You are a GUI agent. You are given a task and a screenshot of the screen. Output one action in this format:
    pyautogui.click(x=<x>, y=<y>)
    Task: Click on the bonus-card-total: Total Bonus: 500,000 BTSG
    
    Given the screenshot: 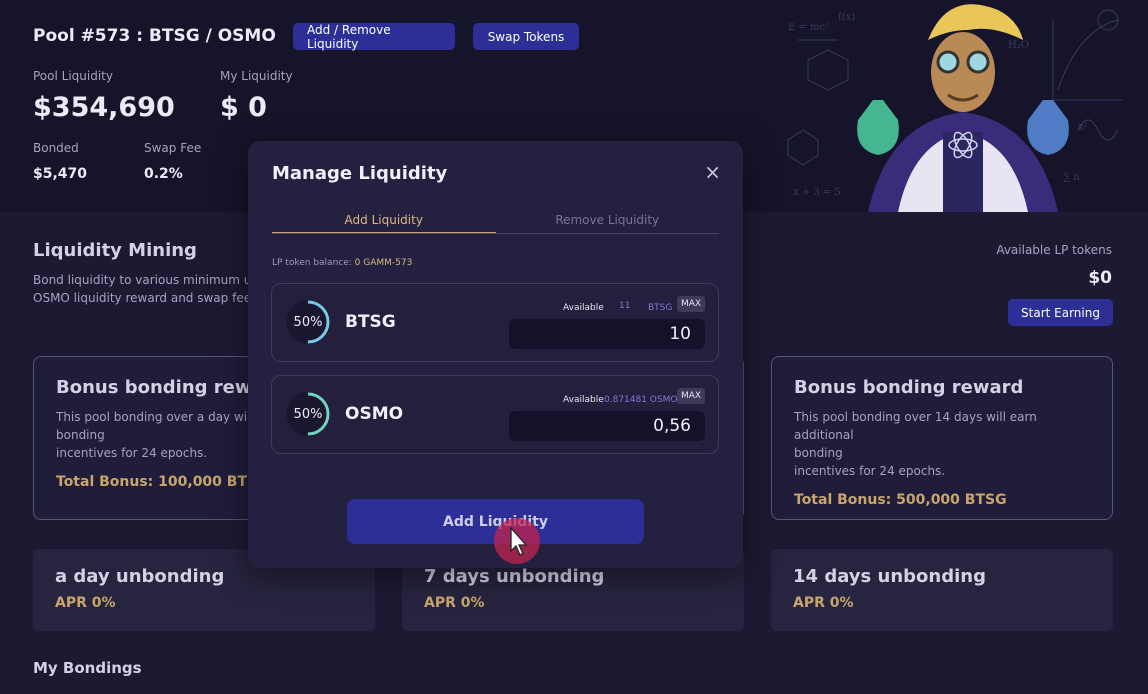 What is the action you would take?
    pyautogui.click(x=900, y=500)
    